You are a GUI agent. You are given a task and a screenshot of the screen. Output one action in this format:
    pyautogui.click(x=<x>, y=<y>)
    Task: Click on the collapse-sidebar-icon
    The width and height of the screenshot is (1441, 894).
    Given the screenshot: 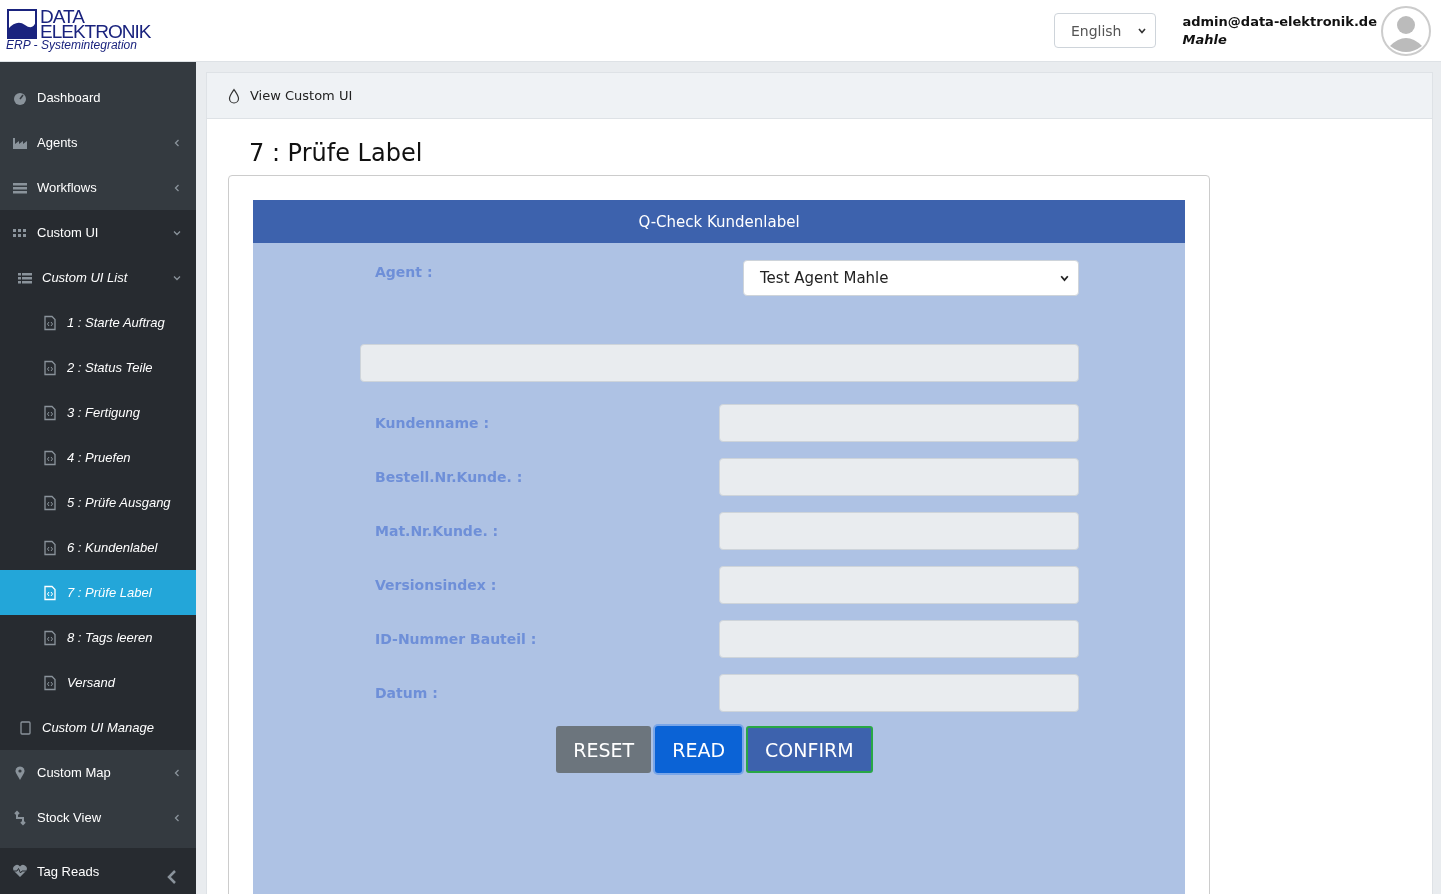 What is the action you would take?
    pyautogui.click(x=172, y=877)
    